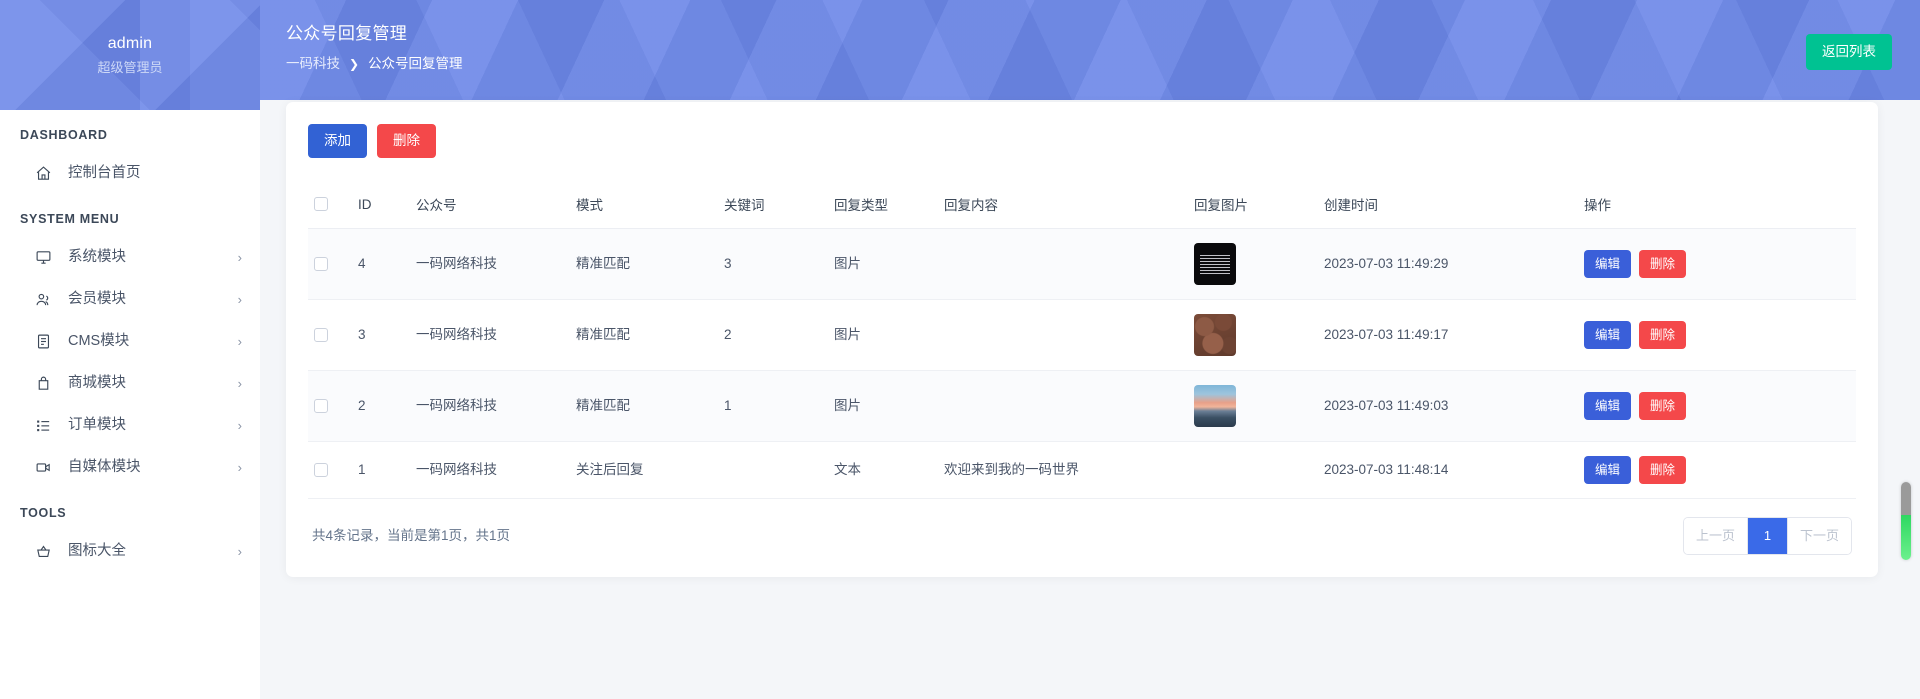 The height and width of the screenshot is (699, 1920). Describe the element at coordinates (130, 43) in the screenshot. I see `profile-username: admin` at that location.